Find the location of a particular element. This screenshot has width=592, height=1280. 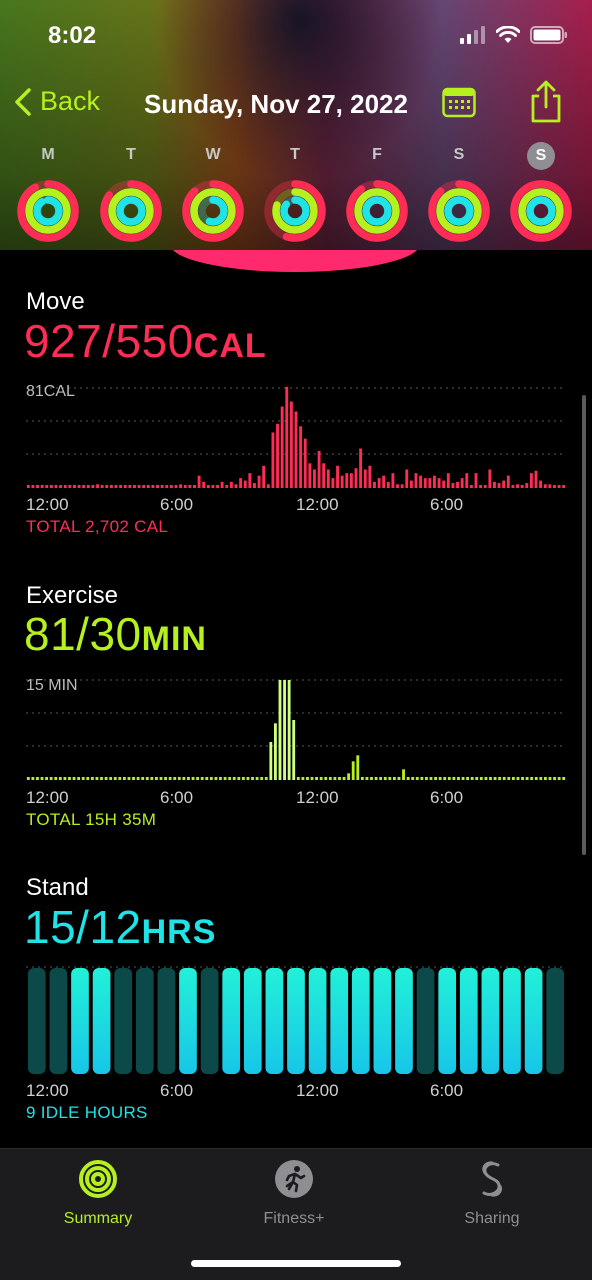

exercise-unit: MIN is located at coordinates (174, 639).